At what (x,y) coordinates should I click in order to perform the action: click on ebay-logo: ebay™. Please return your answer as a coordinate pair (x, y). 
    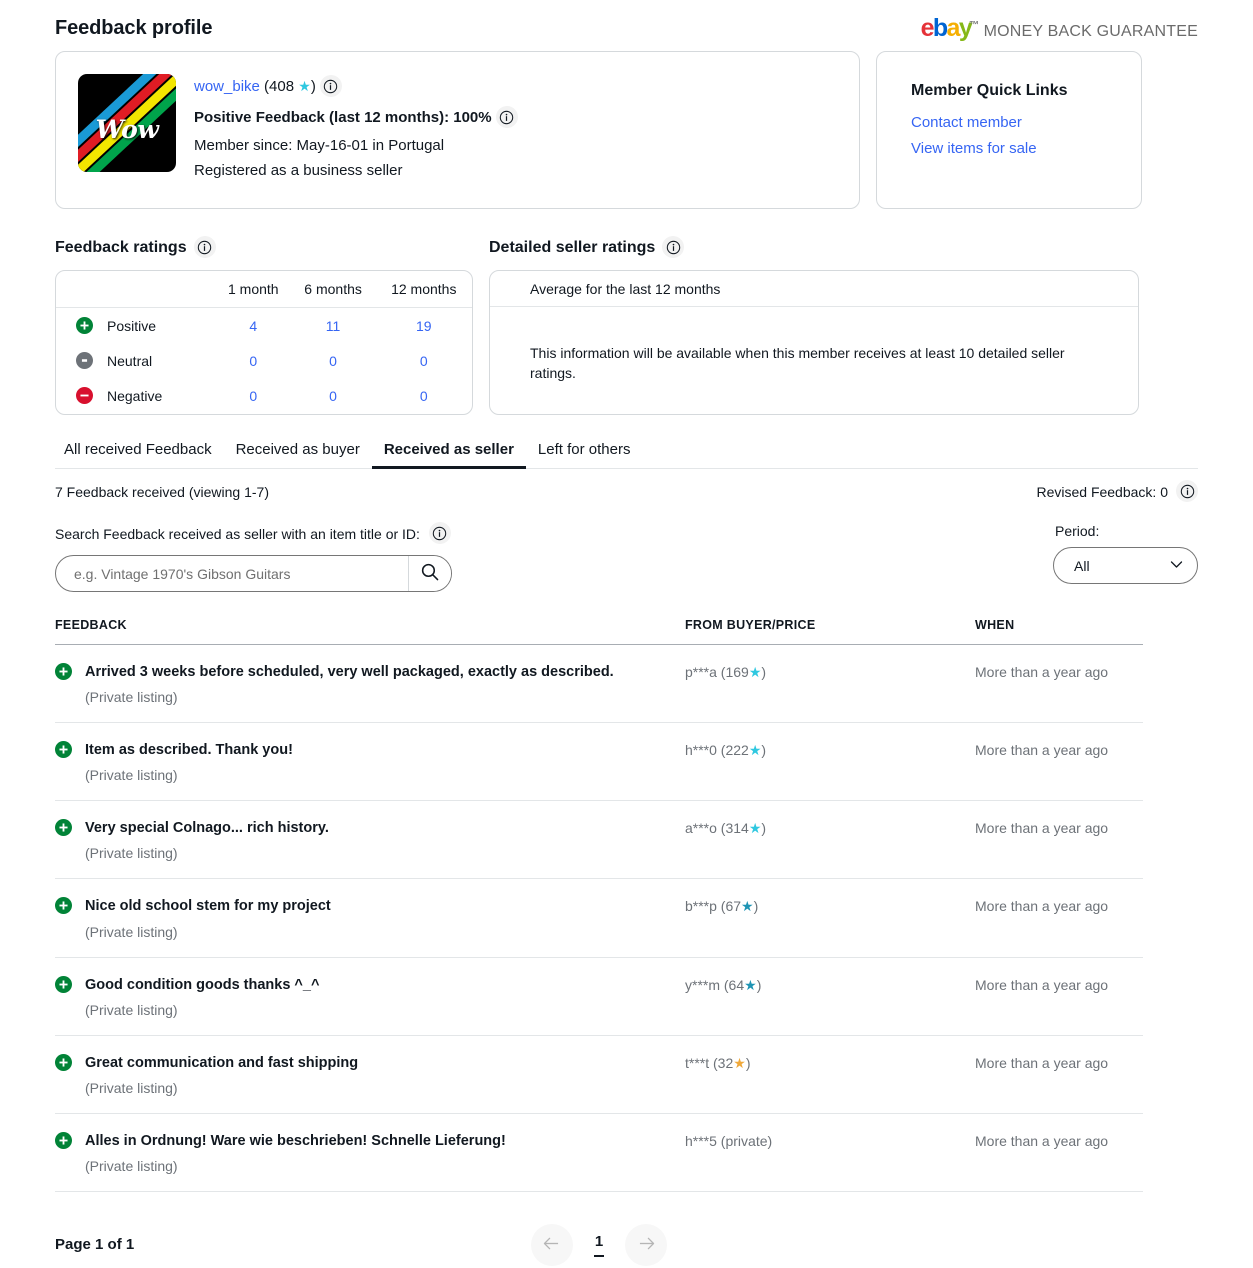
    Looking at the image, I should click on (950, 28).